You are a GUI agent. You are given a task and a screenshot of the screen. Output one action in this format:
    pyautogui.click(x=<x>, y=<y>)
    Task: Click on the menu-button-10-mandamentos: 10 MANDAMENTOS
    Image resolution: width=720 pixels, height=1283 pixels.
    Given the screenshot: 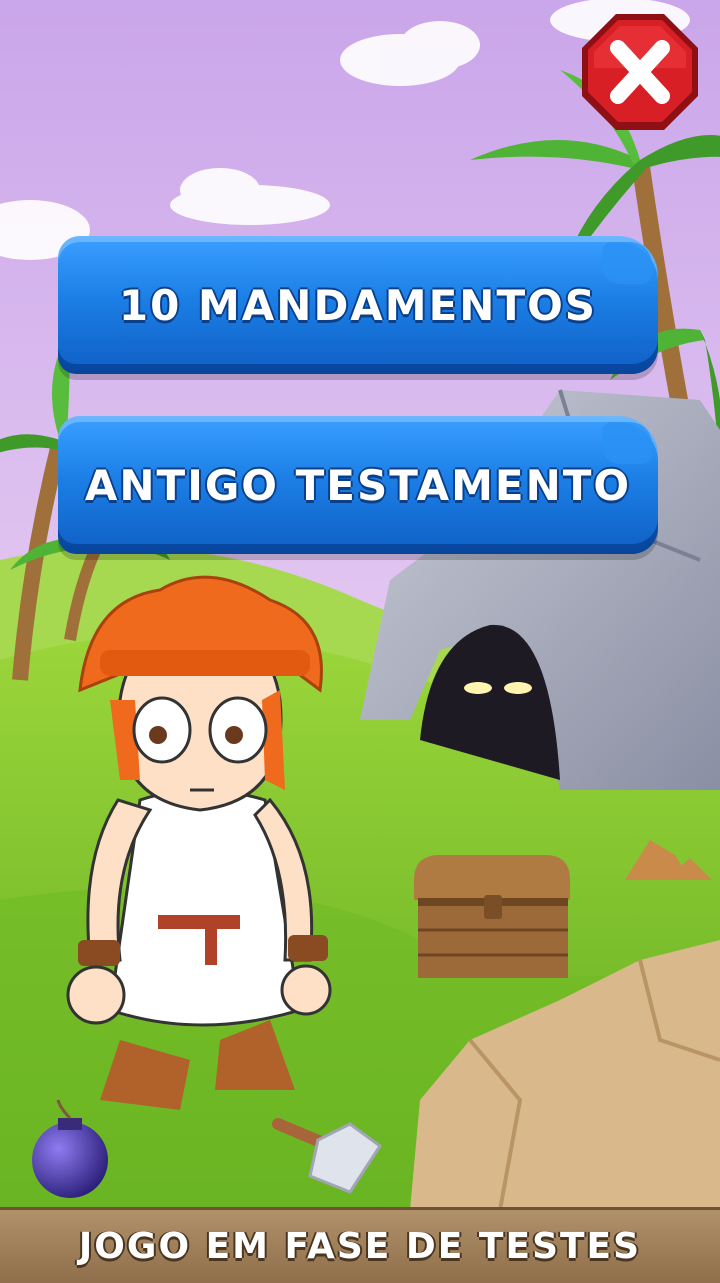 What is the action you would take?
    pyautogui.click(x=358, y=305)
    